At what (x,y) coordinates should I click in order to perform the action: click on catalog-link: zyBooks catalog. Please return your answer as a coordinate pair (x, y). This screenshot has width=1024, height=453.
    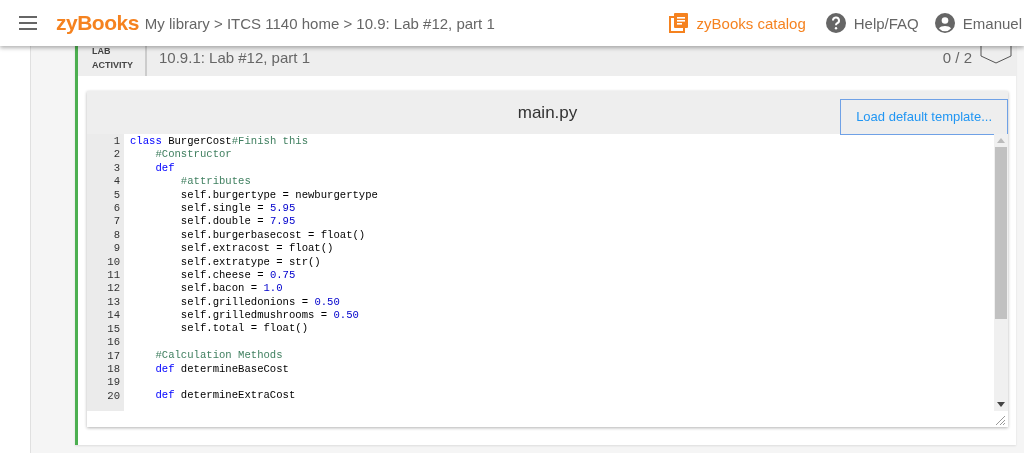
    Looking at the image, I should click on (737, 23).